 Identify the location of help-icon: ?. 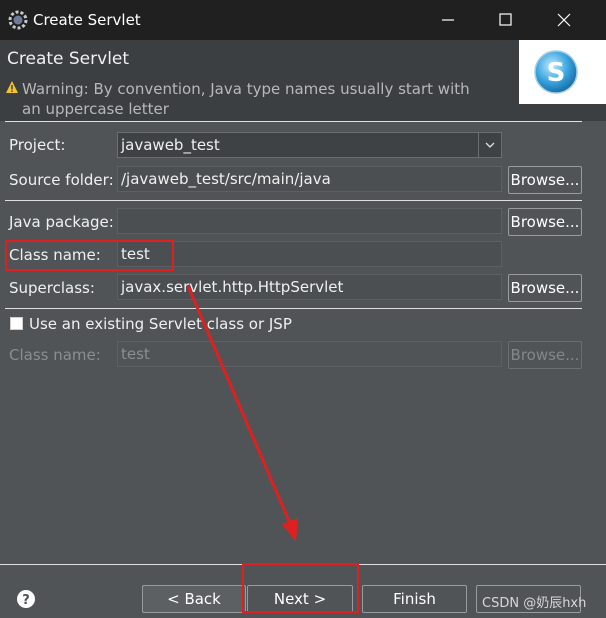
(26, 599).